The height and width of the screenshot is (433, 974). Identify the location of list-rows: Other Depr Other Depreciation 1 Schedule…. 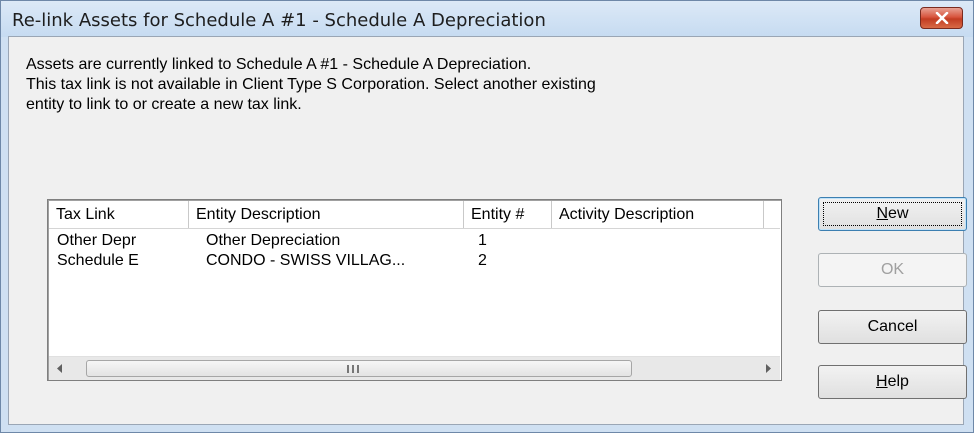
(414, 251).